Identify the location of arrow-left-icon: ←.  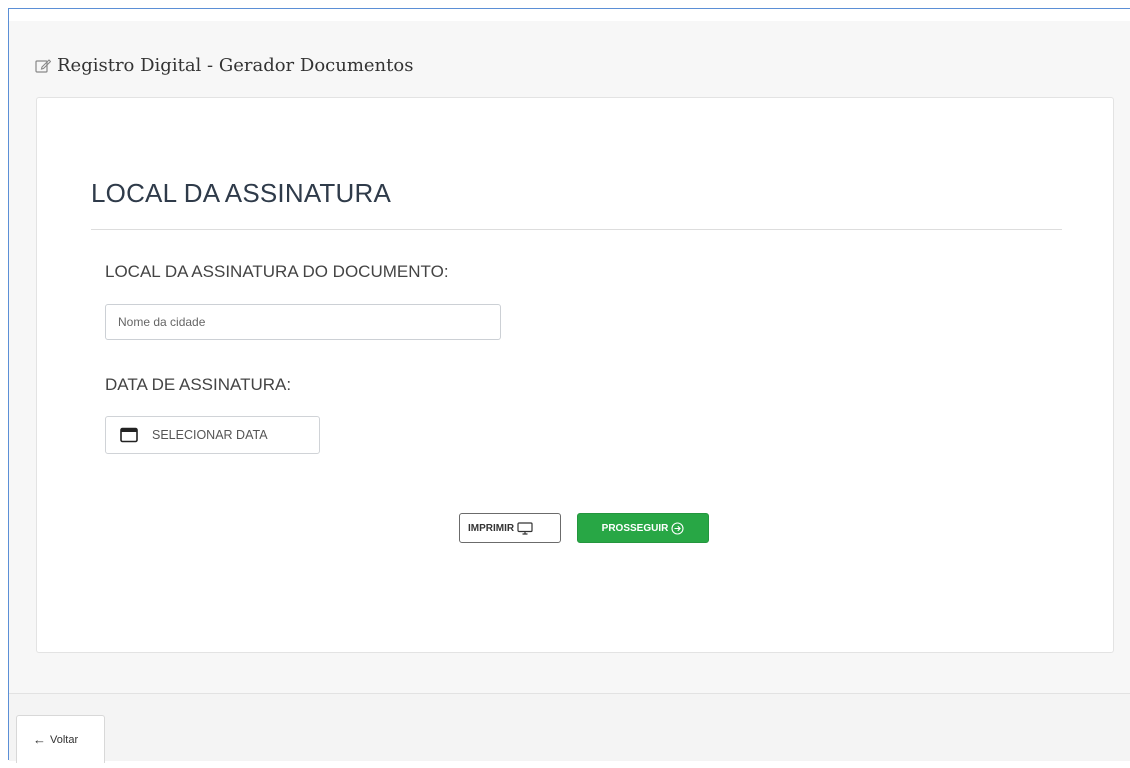
(39, 739).